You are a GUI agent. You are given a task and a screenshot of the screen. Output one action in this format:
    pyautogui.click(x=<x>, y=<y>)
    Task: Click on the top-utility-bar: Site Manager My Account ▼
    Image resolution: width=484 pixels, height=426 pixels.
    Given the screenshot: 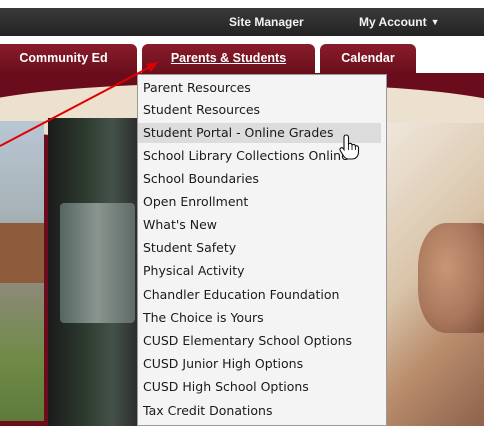 What is the action you would take?
    pyautogui.click(x=242, y=22)
    